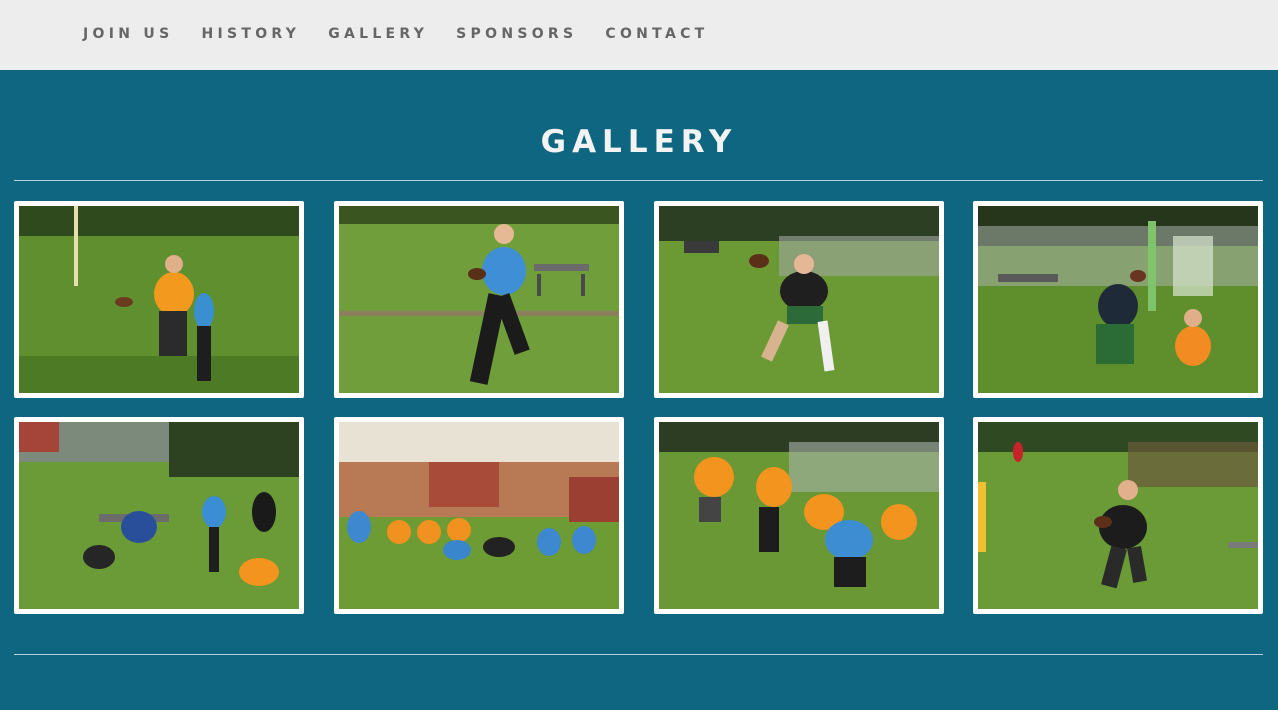  What do you see at coordinates (516, 34) in the screenshot?
I see `nav-link-sponsors: SPONSORS` at bounding box center [516, 34].